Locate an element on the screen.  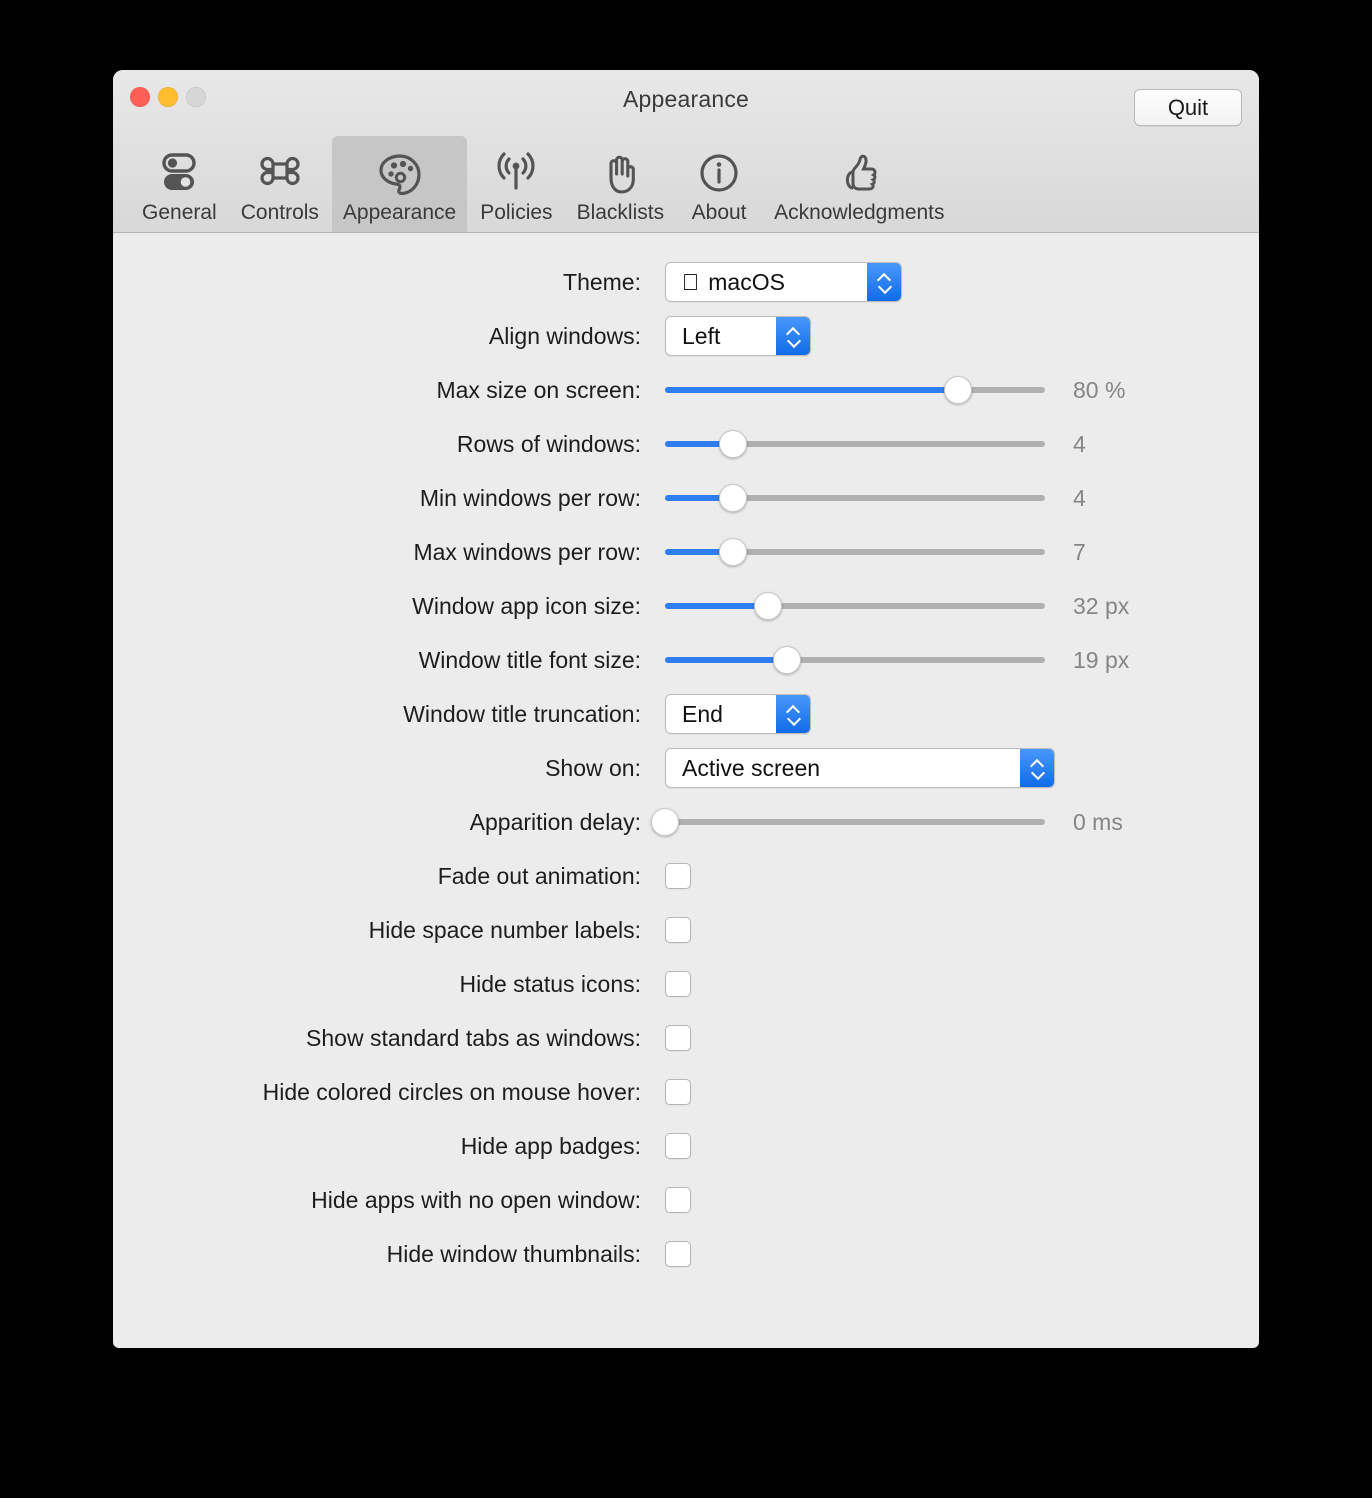
align-windows-popup-button: Left is located at coordinates (738, 336).